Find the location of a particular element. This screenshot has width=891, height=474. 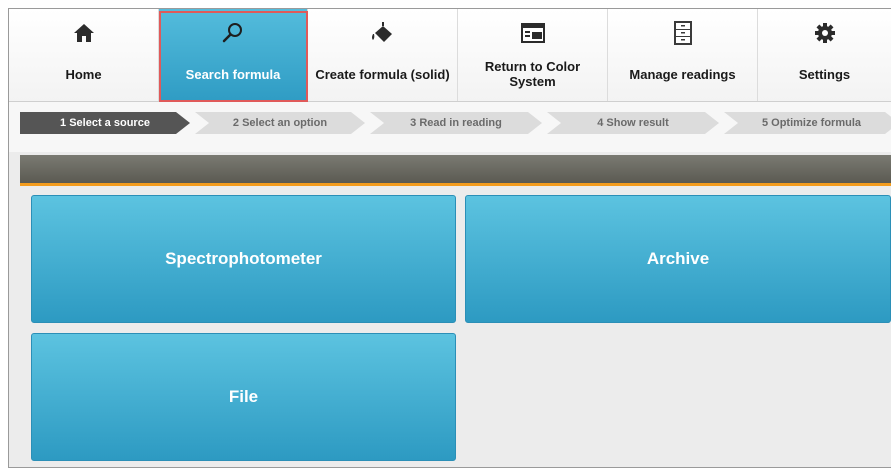

create-formula-button: Create formula (solid) is located at coordinates (383, 55).